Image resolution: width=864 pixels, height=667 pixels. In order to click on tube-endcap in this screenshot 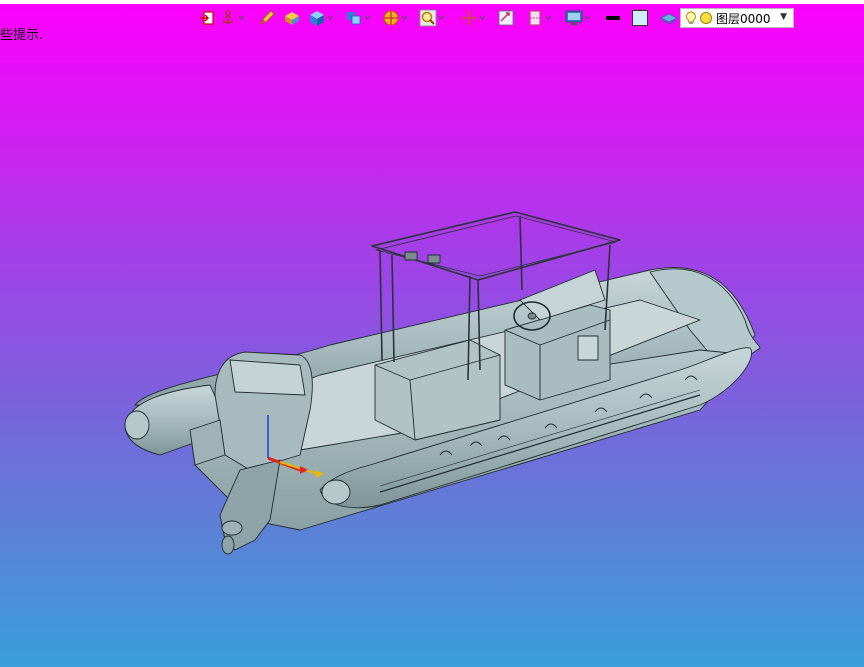, I will do `click(336, 492)`.